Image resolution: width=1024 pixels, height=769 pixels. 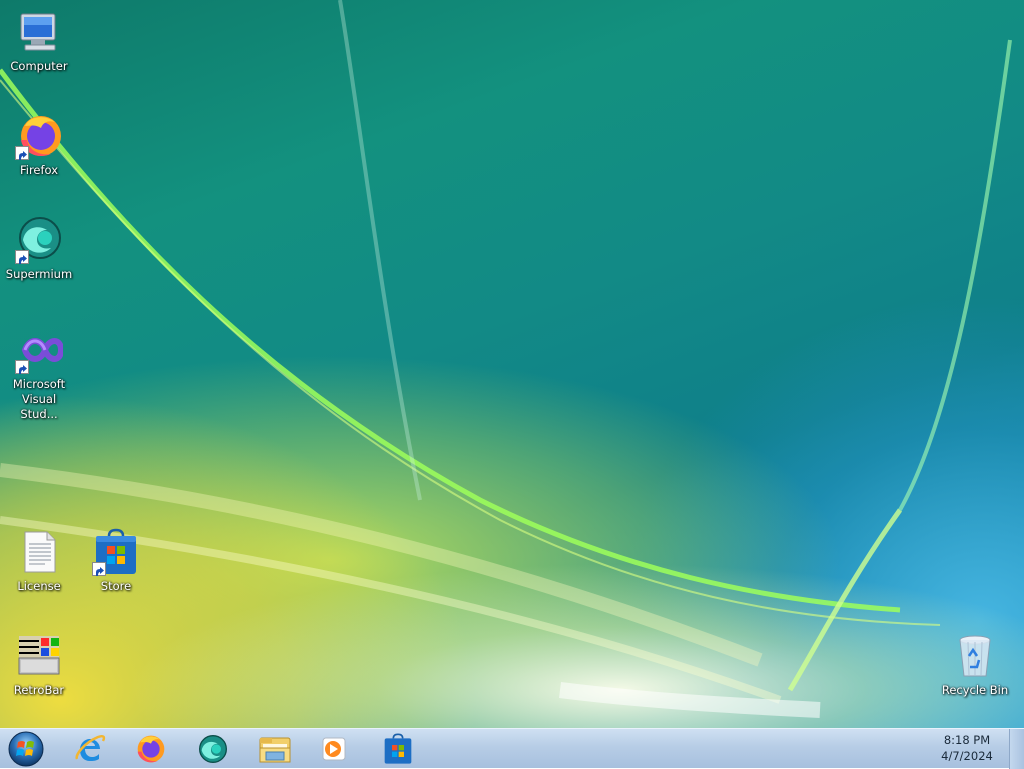 I want to click on taskbar-firefox, so click(x=151, y=749).